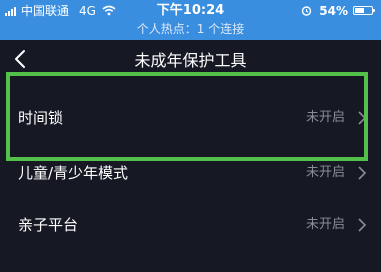 This screenshot has width=381, height=272. I want to click on hotspot-text: 个人热点：1 个连接, so click(190, 29).